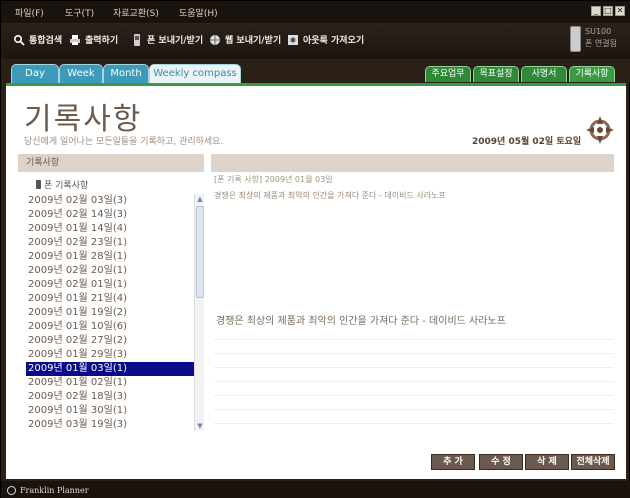  Describe the element at coordinates (83, 119) in the screenshot. I see `page-title: 기록사항` at that location.